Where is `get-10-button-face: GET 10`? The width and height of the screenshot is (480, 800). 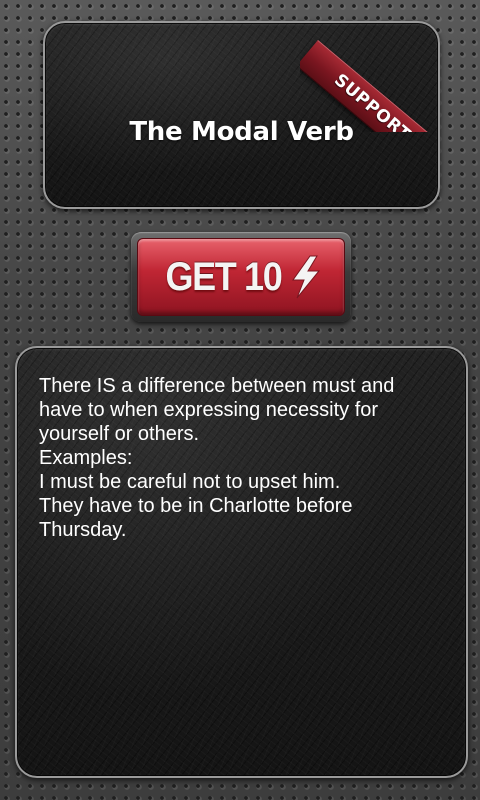
get-10-button-face: GET 10 is located at coordinates (241, 277).